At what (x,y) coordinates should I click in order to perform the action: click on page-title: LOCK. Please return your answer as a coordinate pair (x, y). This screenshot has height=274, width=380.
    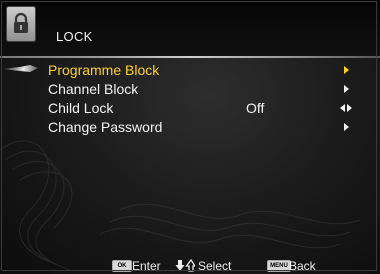
    Looking at the image, I should click on (74, 36).